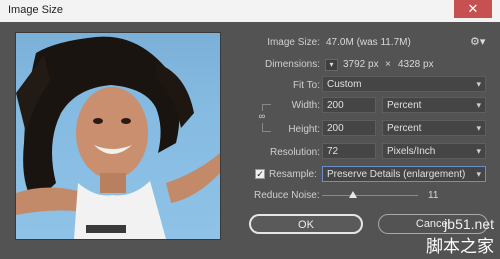  What do you see at coordinates (404, 128) in the screenshot?
I see `height-unit-value: Percent` at bounding box center [404, 128].